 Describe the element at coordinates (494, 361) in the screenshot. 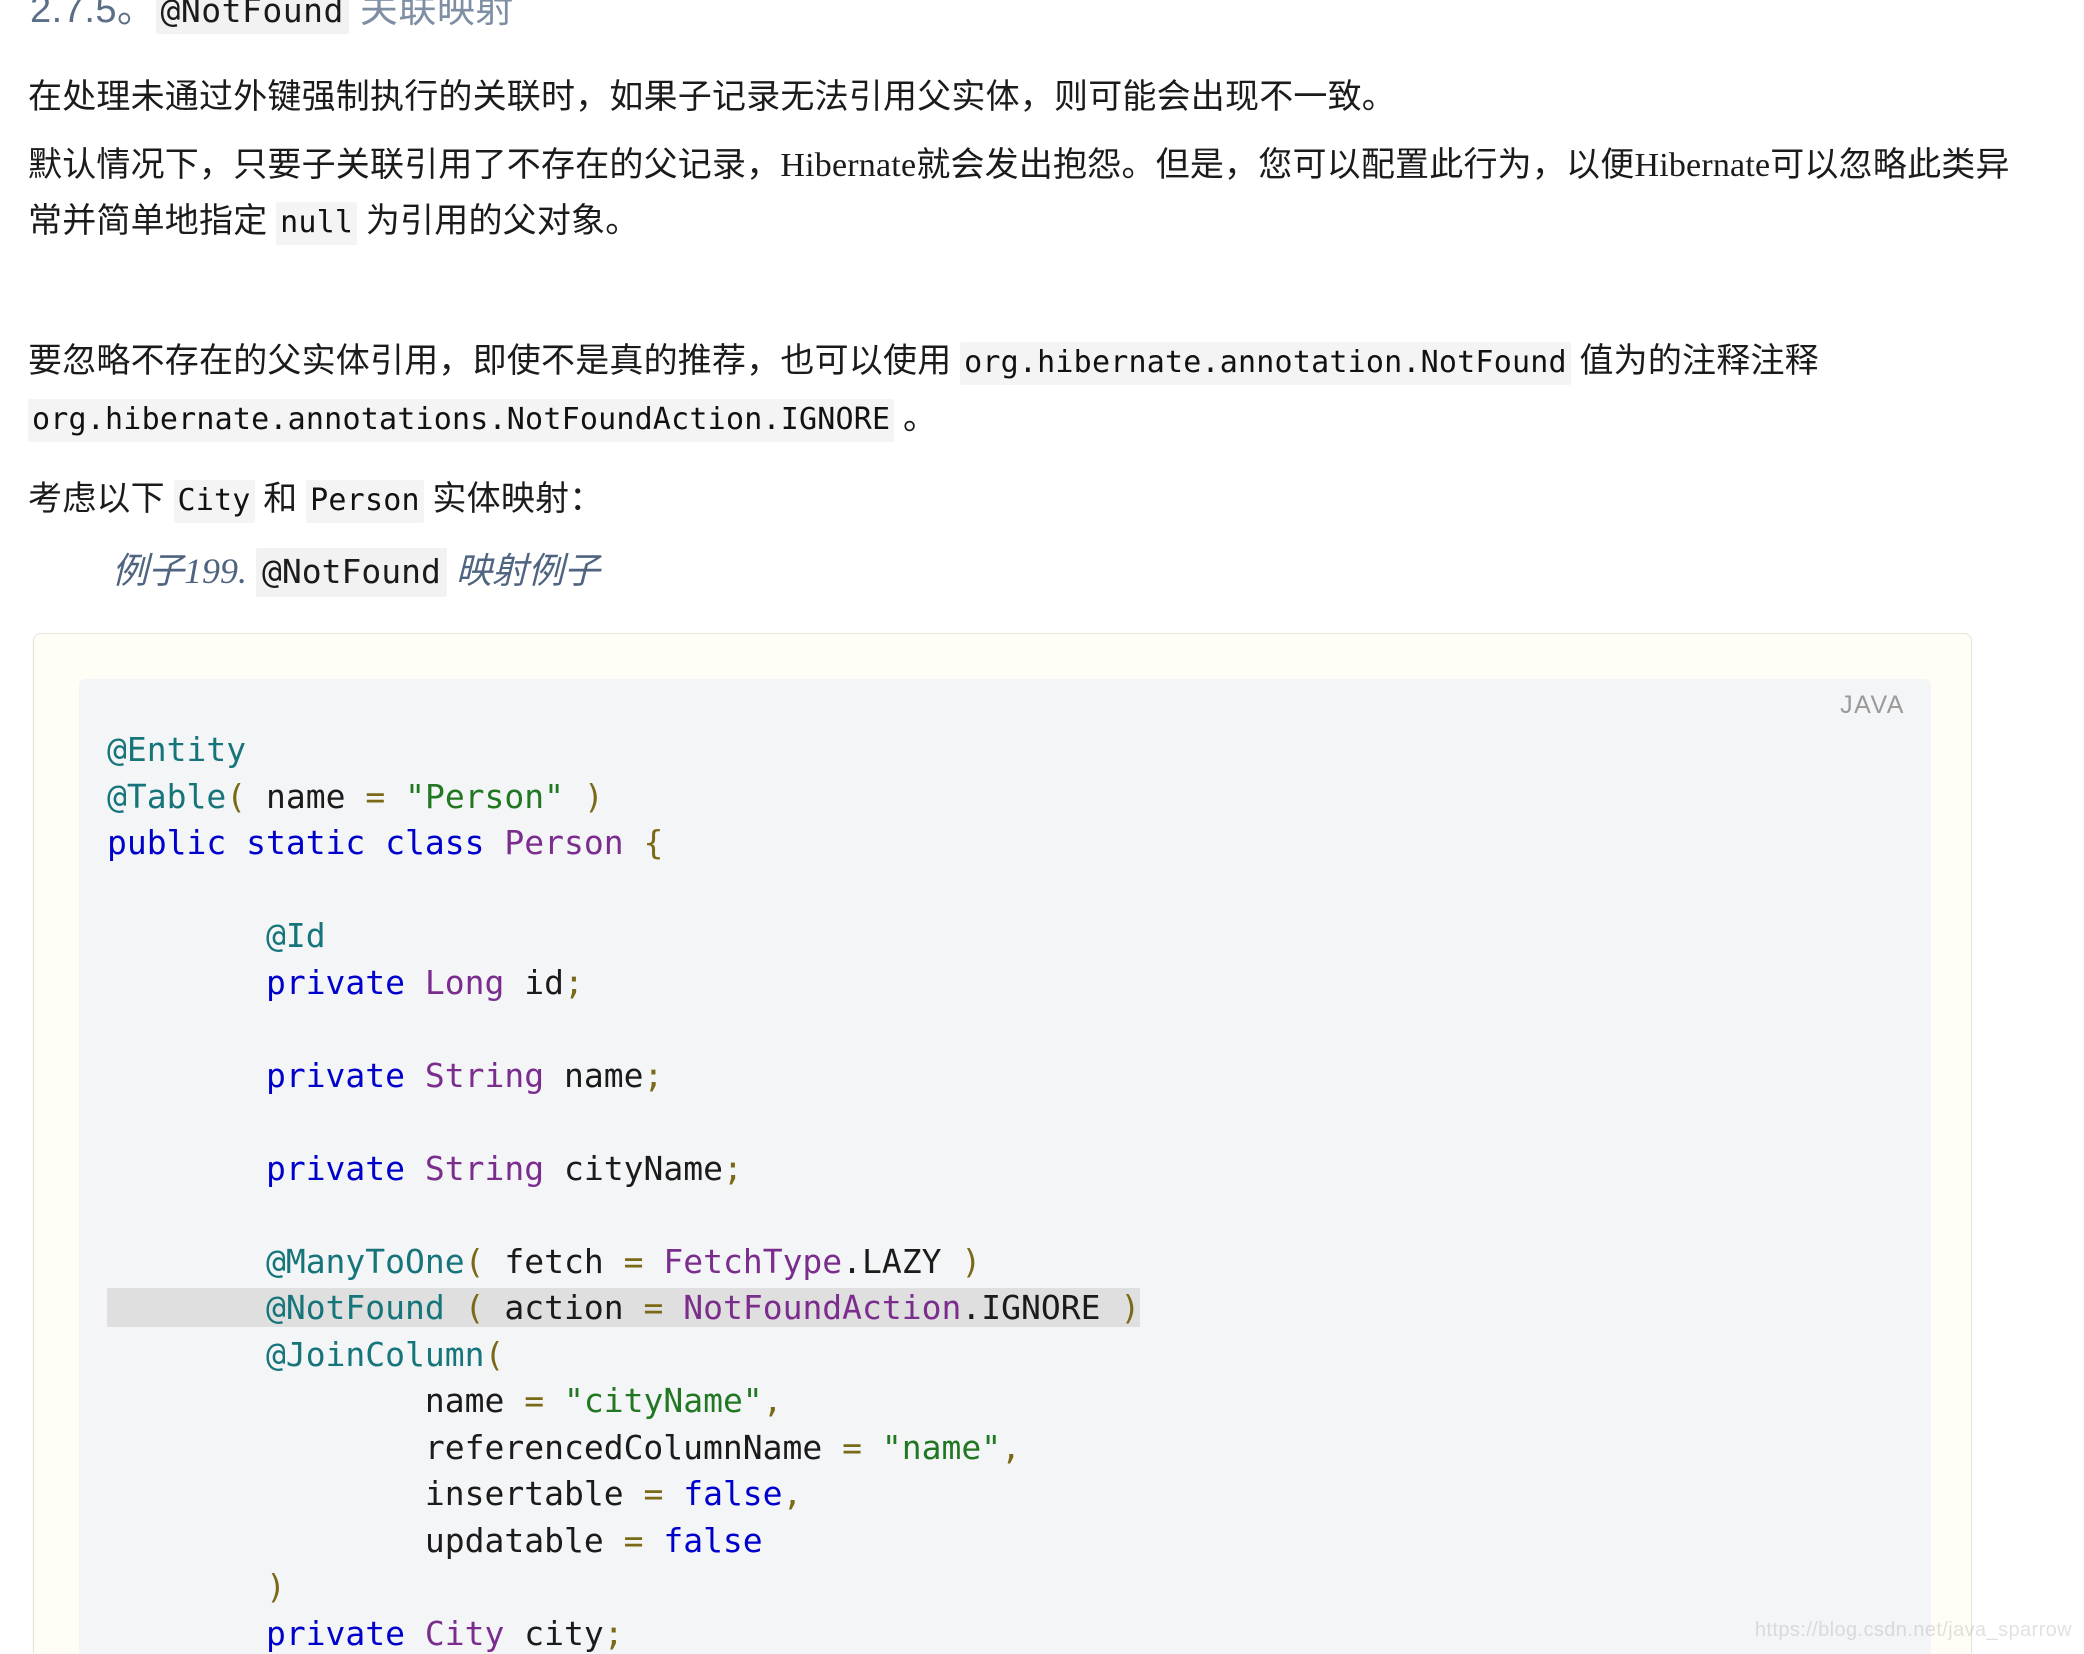

I see `paragraph-ignore-usage-text-a: 要忽略不存在的父实体引用，即使不是真的推荐，也可以使用` at that location.